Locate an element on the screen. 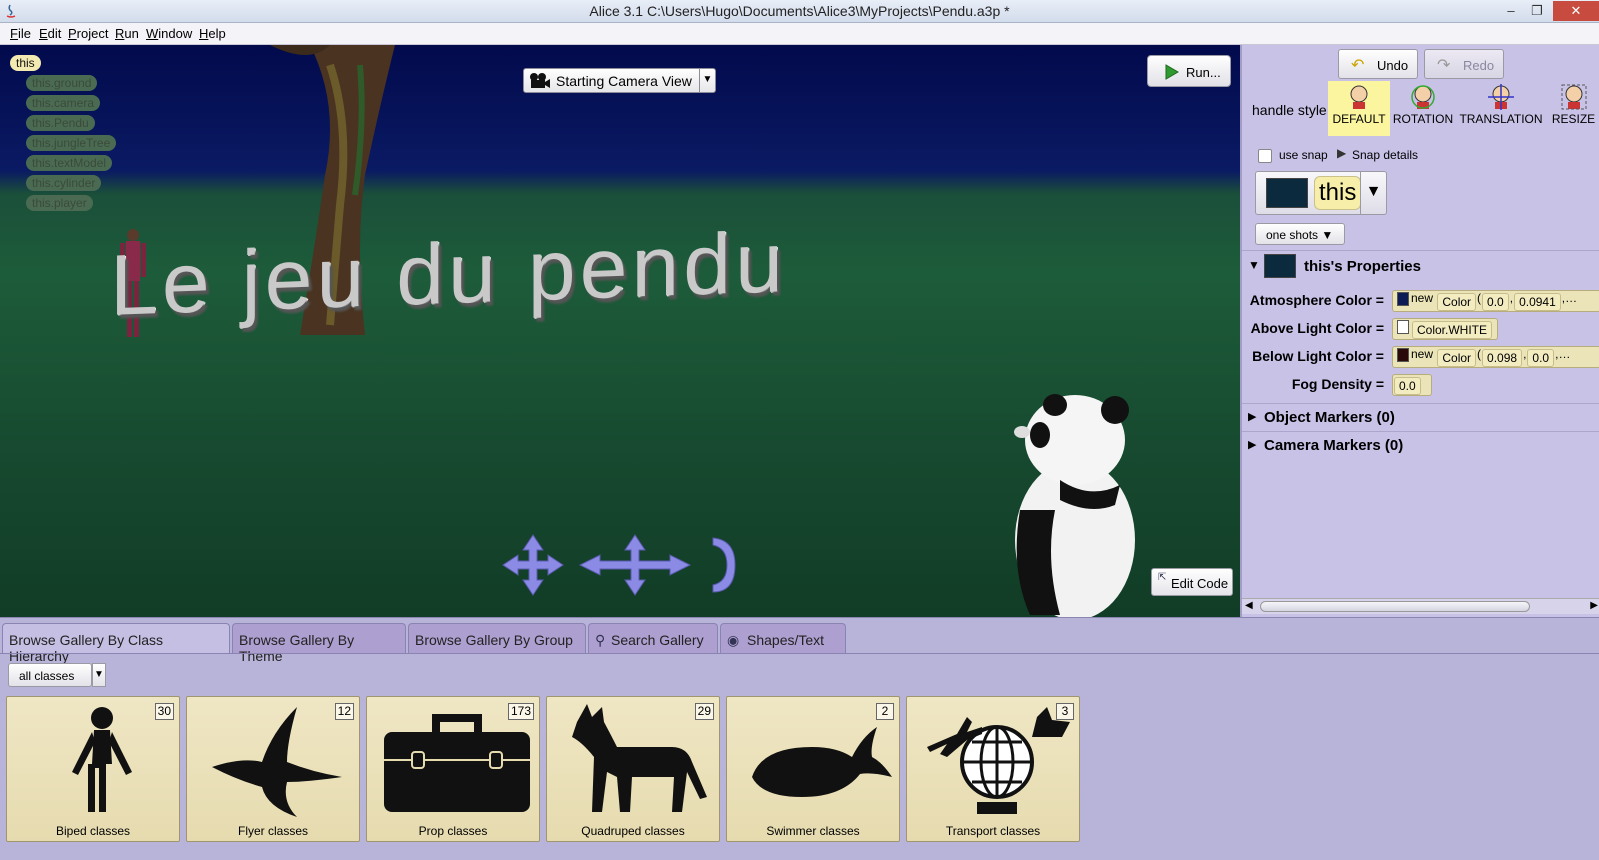 The image size is (1599, 860). handle-rotation-option: ROTATION is located at coordinates (1423, 108).